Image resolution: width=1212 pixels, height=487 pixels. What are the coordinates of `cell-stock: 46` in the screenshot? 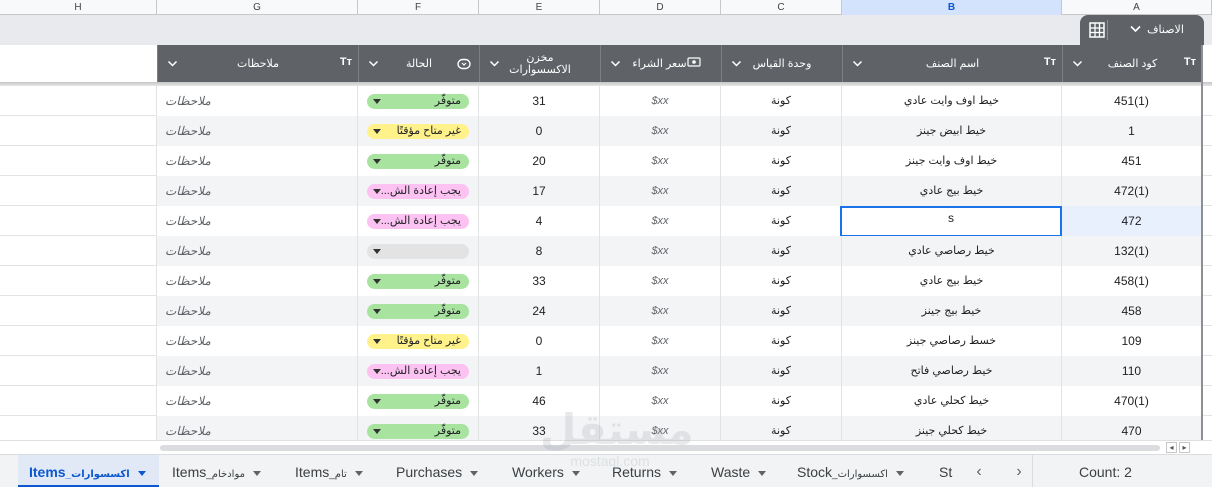 It's located at (539, 401).